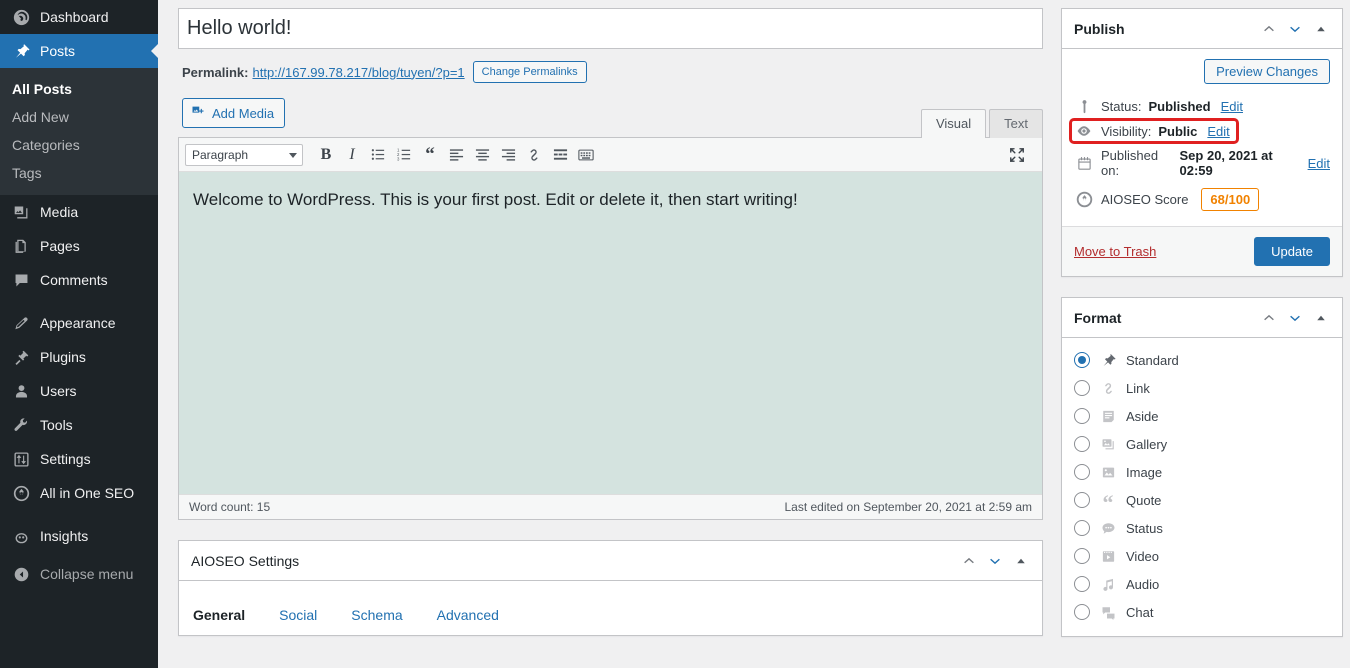 This screenshot has height=668, width=1350. I want to click on collapse-menu-label: Collapse menu, so click(87, 574).